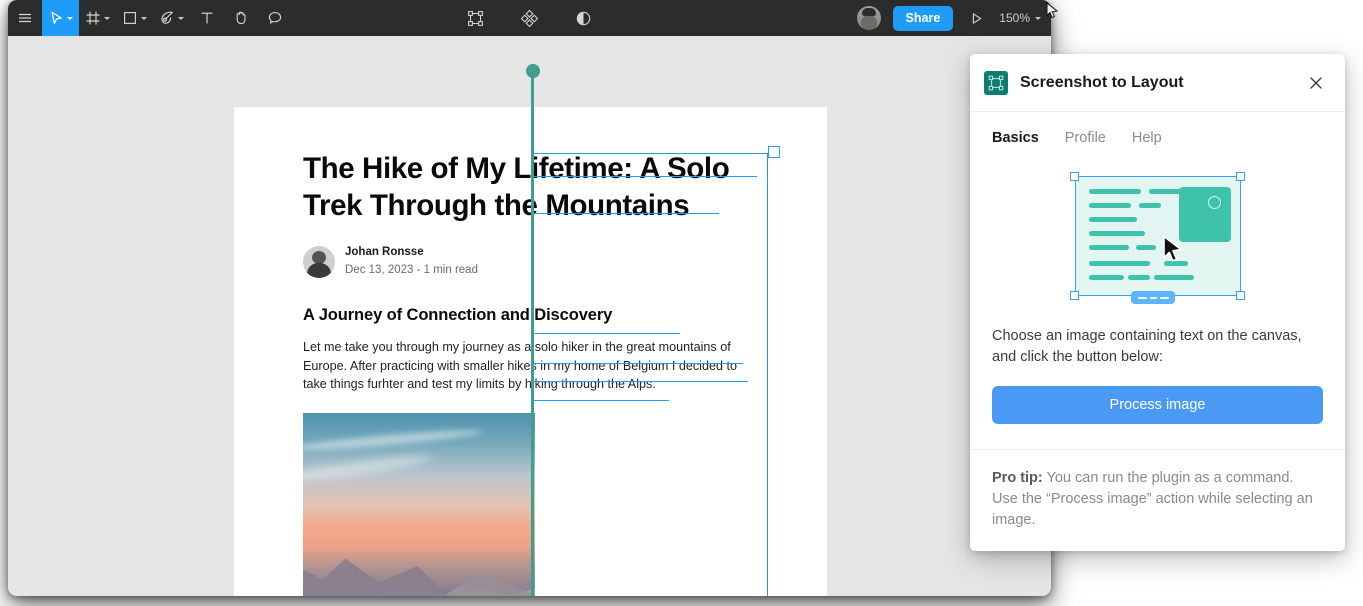 The image size is (1363, 606). What do you see at coordinates (383, 577) in the screenshot?
I see `mountain-shape` at bounding box center [383, 577].